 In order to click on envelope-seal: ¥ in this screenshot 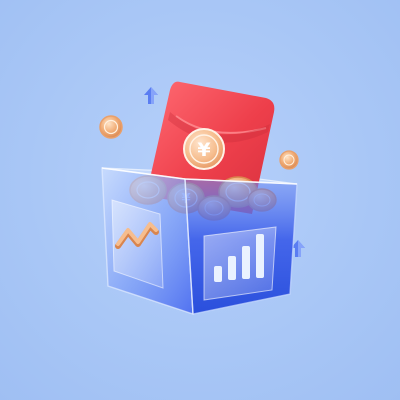, I will do `click(204, 149)`.